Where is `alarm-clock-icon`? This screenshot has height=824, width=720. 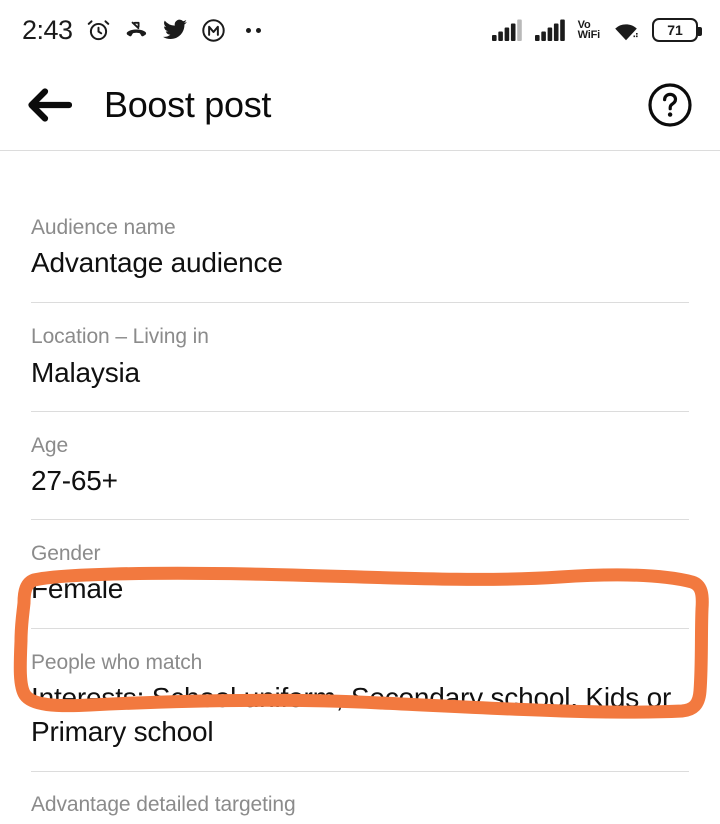 alarm-clock-icon is located at coordinates (98, 29).